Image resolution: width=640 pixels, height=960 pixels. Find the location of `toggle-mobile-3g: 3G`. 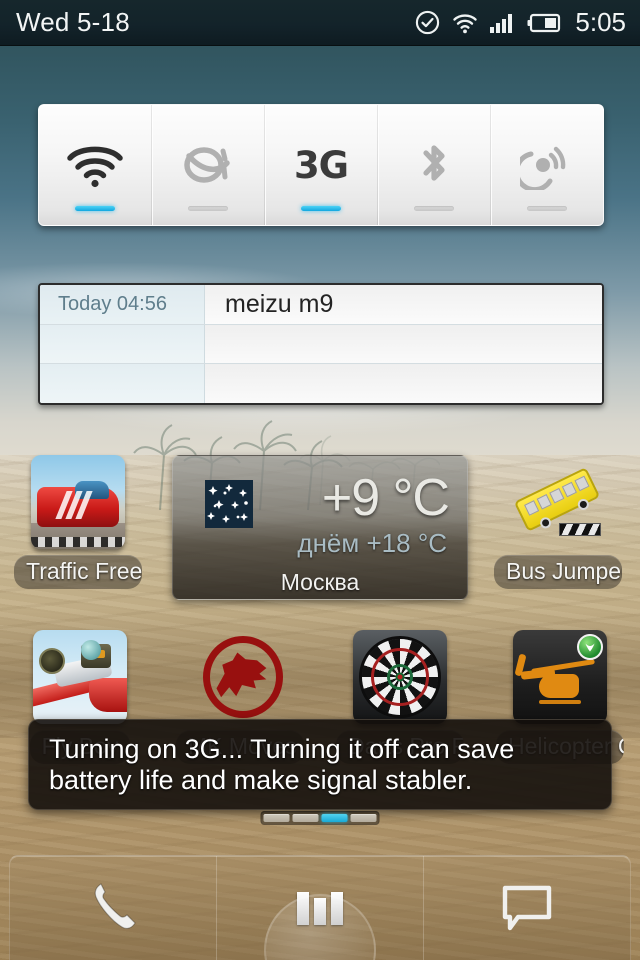

toggle-mobile-3g: 3G is located at coordinates (321, 165).